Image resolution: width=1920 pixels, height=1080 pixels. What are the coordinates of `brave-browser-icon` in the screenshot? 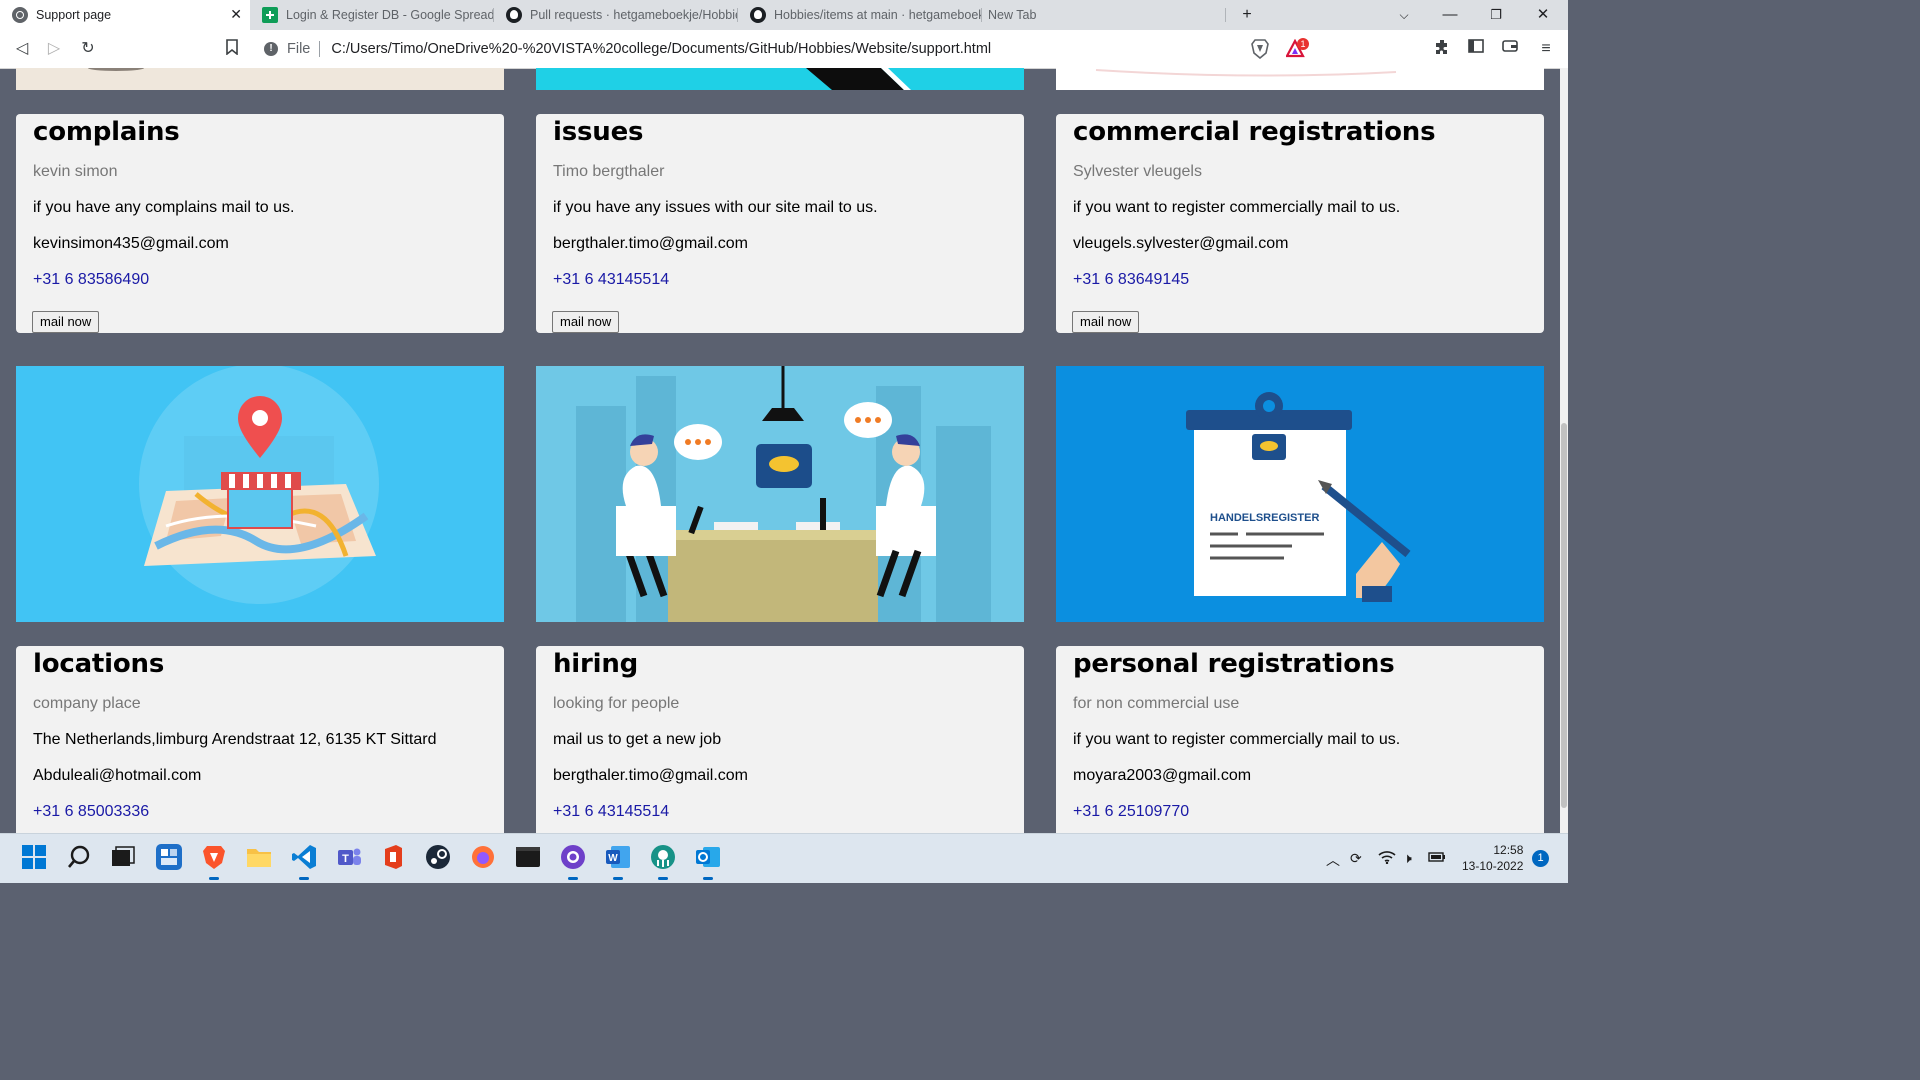 It's located at (214, 862).